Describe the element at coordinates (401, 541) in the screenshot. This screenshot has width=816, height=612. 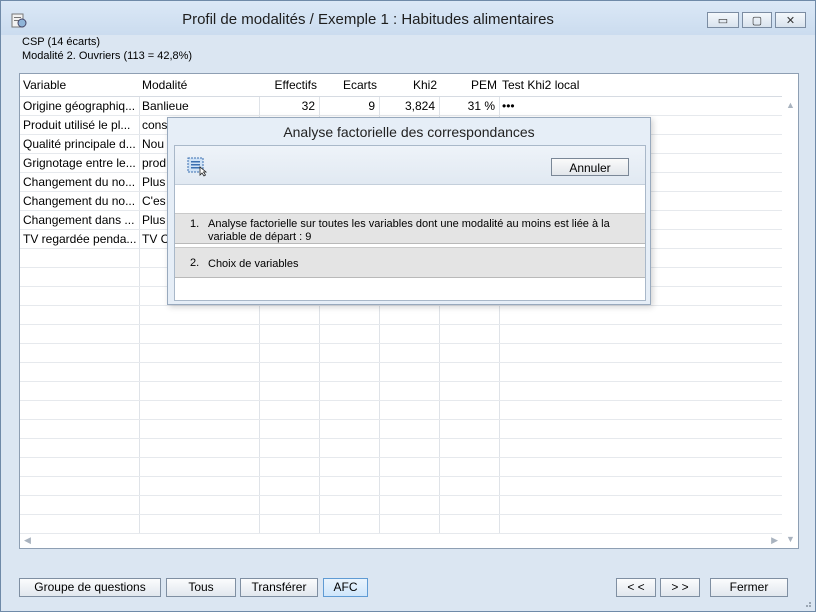
I see `horizontal-scrollbar: ◀ ▶` at that location.